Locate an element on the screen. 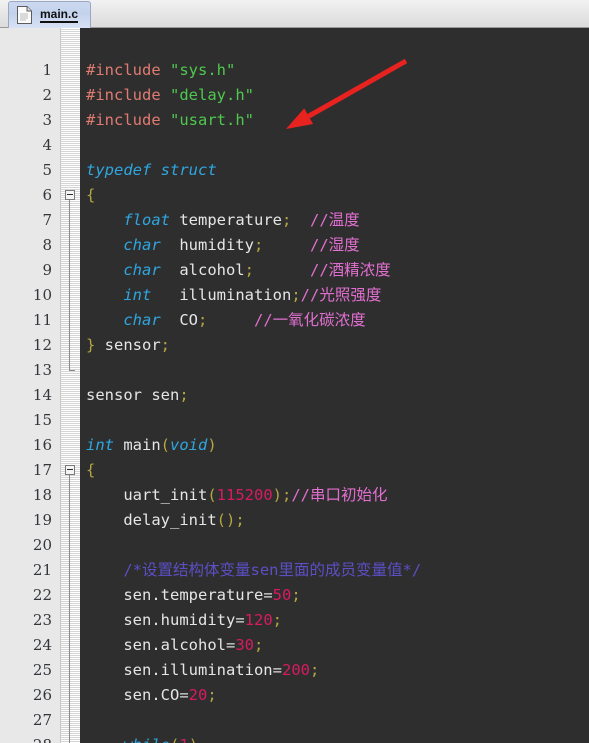 Image resolution: width=589 pixels, height=743 pixels. code-token-cmt: //串口初始化 is located at coordinates (339, 495).